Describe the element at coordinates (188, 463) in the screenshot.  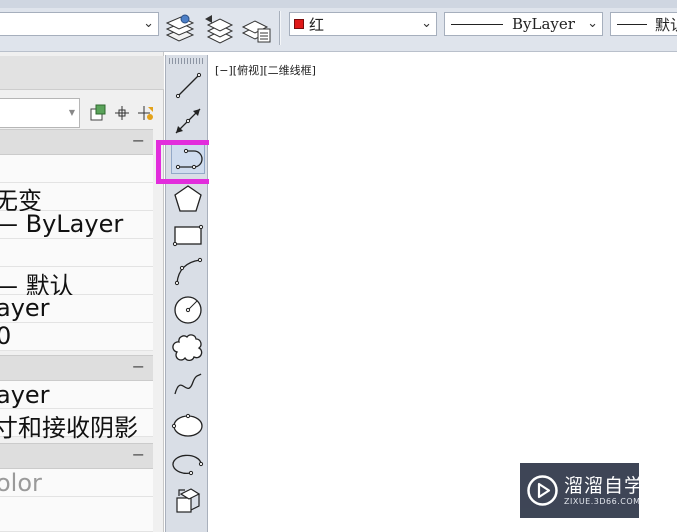
I see `ellipse-arc-icon` at that location.